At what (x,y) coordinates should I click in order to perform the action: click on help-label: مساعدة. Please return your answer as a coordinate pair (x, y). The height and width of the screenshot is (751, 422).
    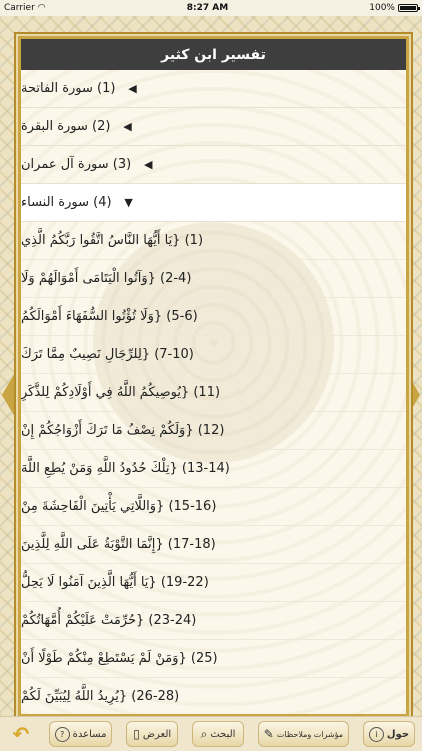
    Looking at the image, I should click on (89, 734).